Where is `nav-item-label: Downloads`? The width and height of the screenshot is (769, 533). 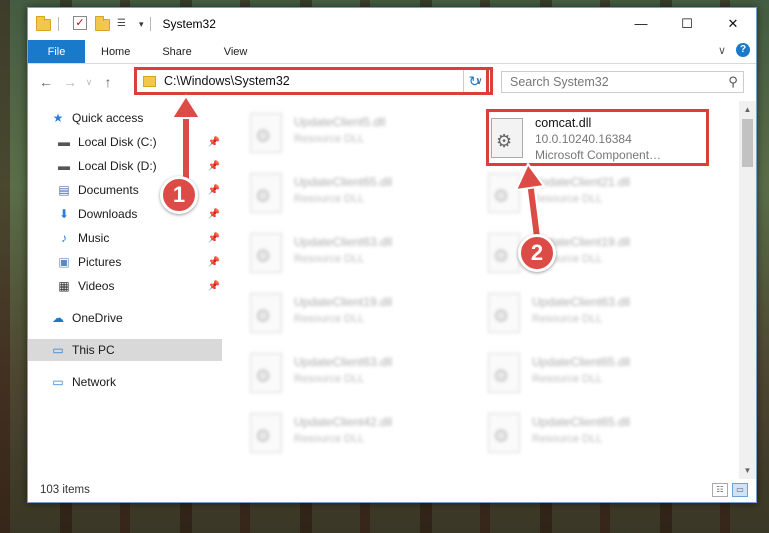
nav-item-label: Downloads is located at coordinates (108, 214).